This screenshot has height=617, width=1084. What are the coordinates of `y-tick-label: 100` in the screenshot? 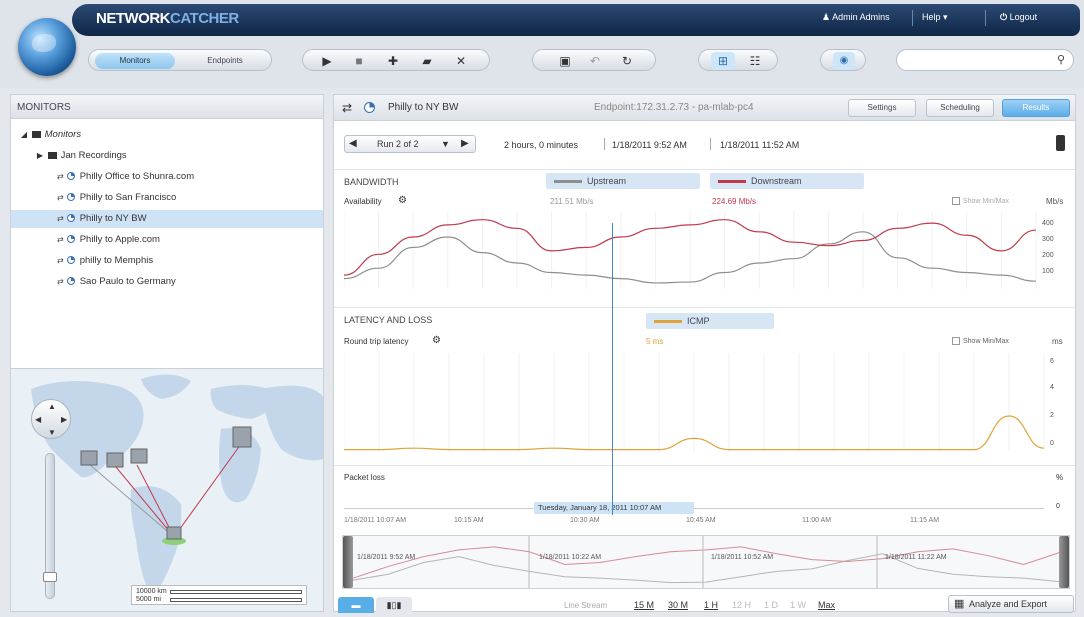 It's located at (1048, 271).